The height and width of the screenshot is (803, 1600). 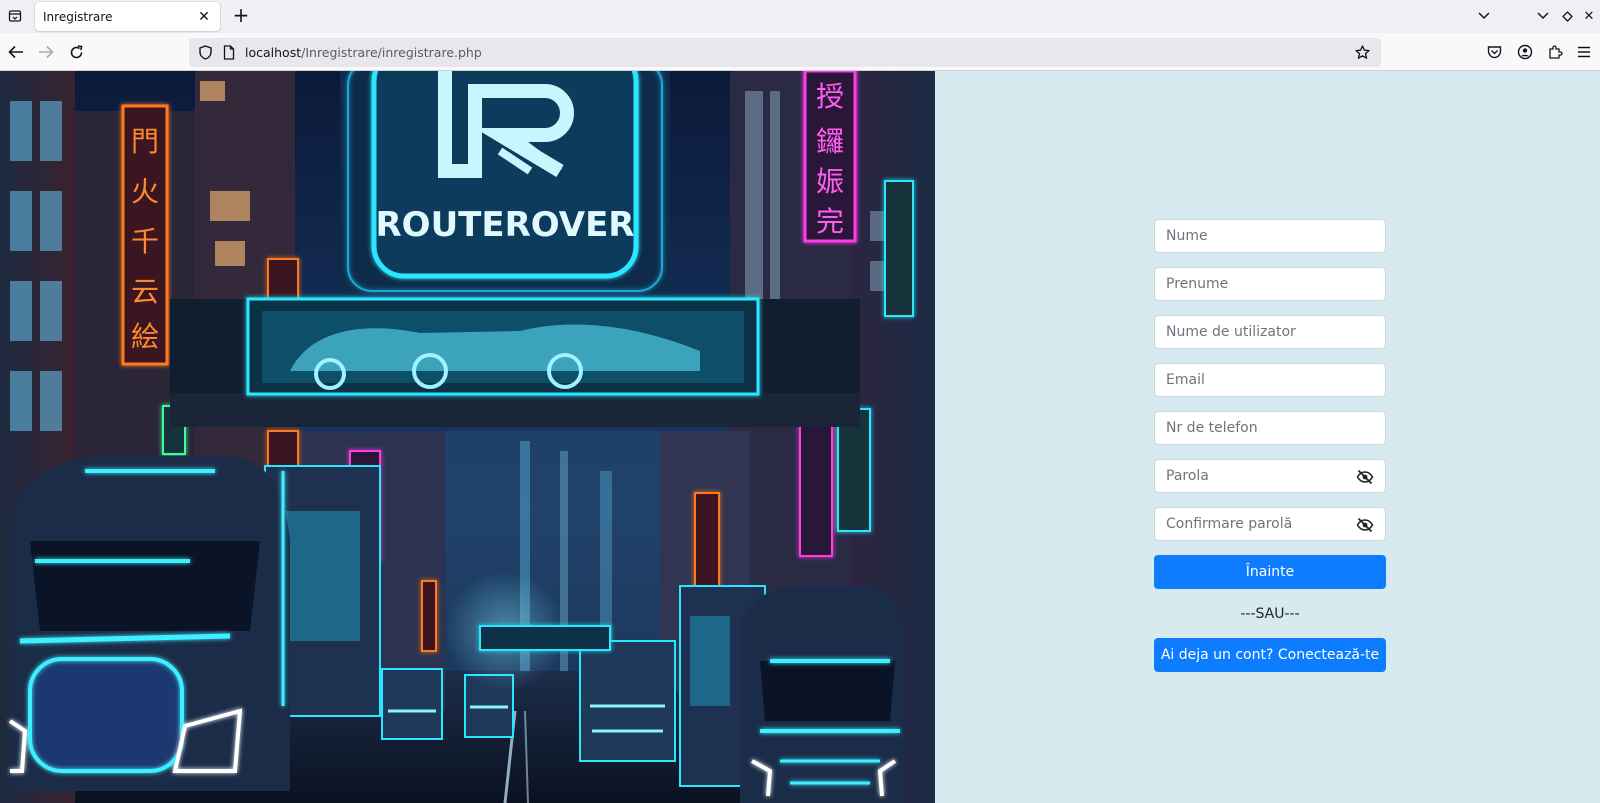 I want to click on phone-field-wrapper, so click(x=1270, y=428).